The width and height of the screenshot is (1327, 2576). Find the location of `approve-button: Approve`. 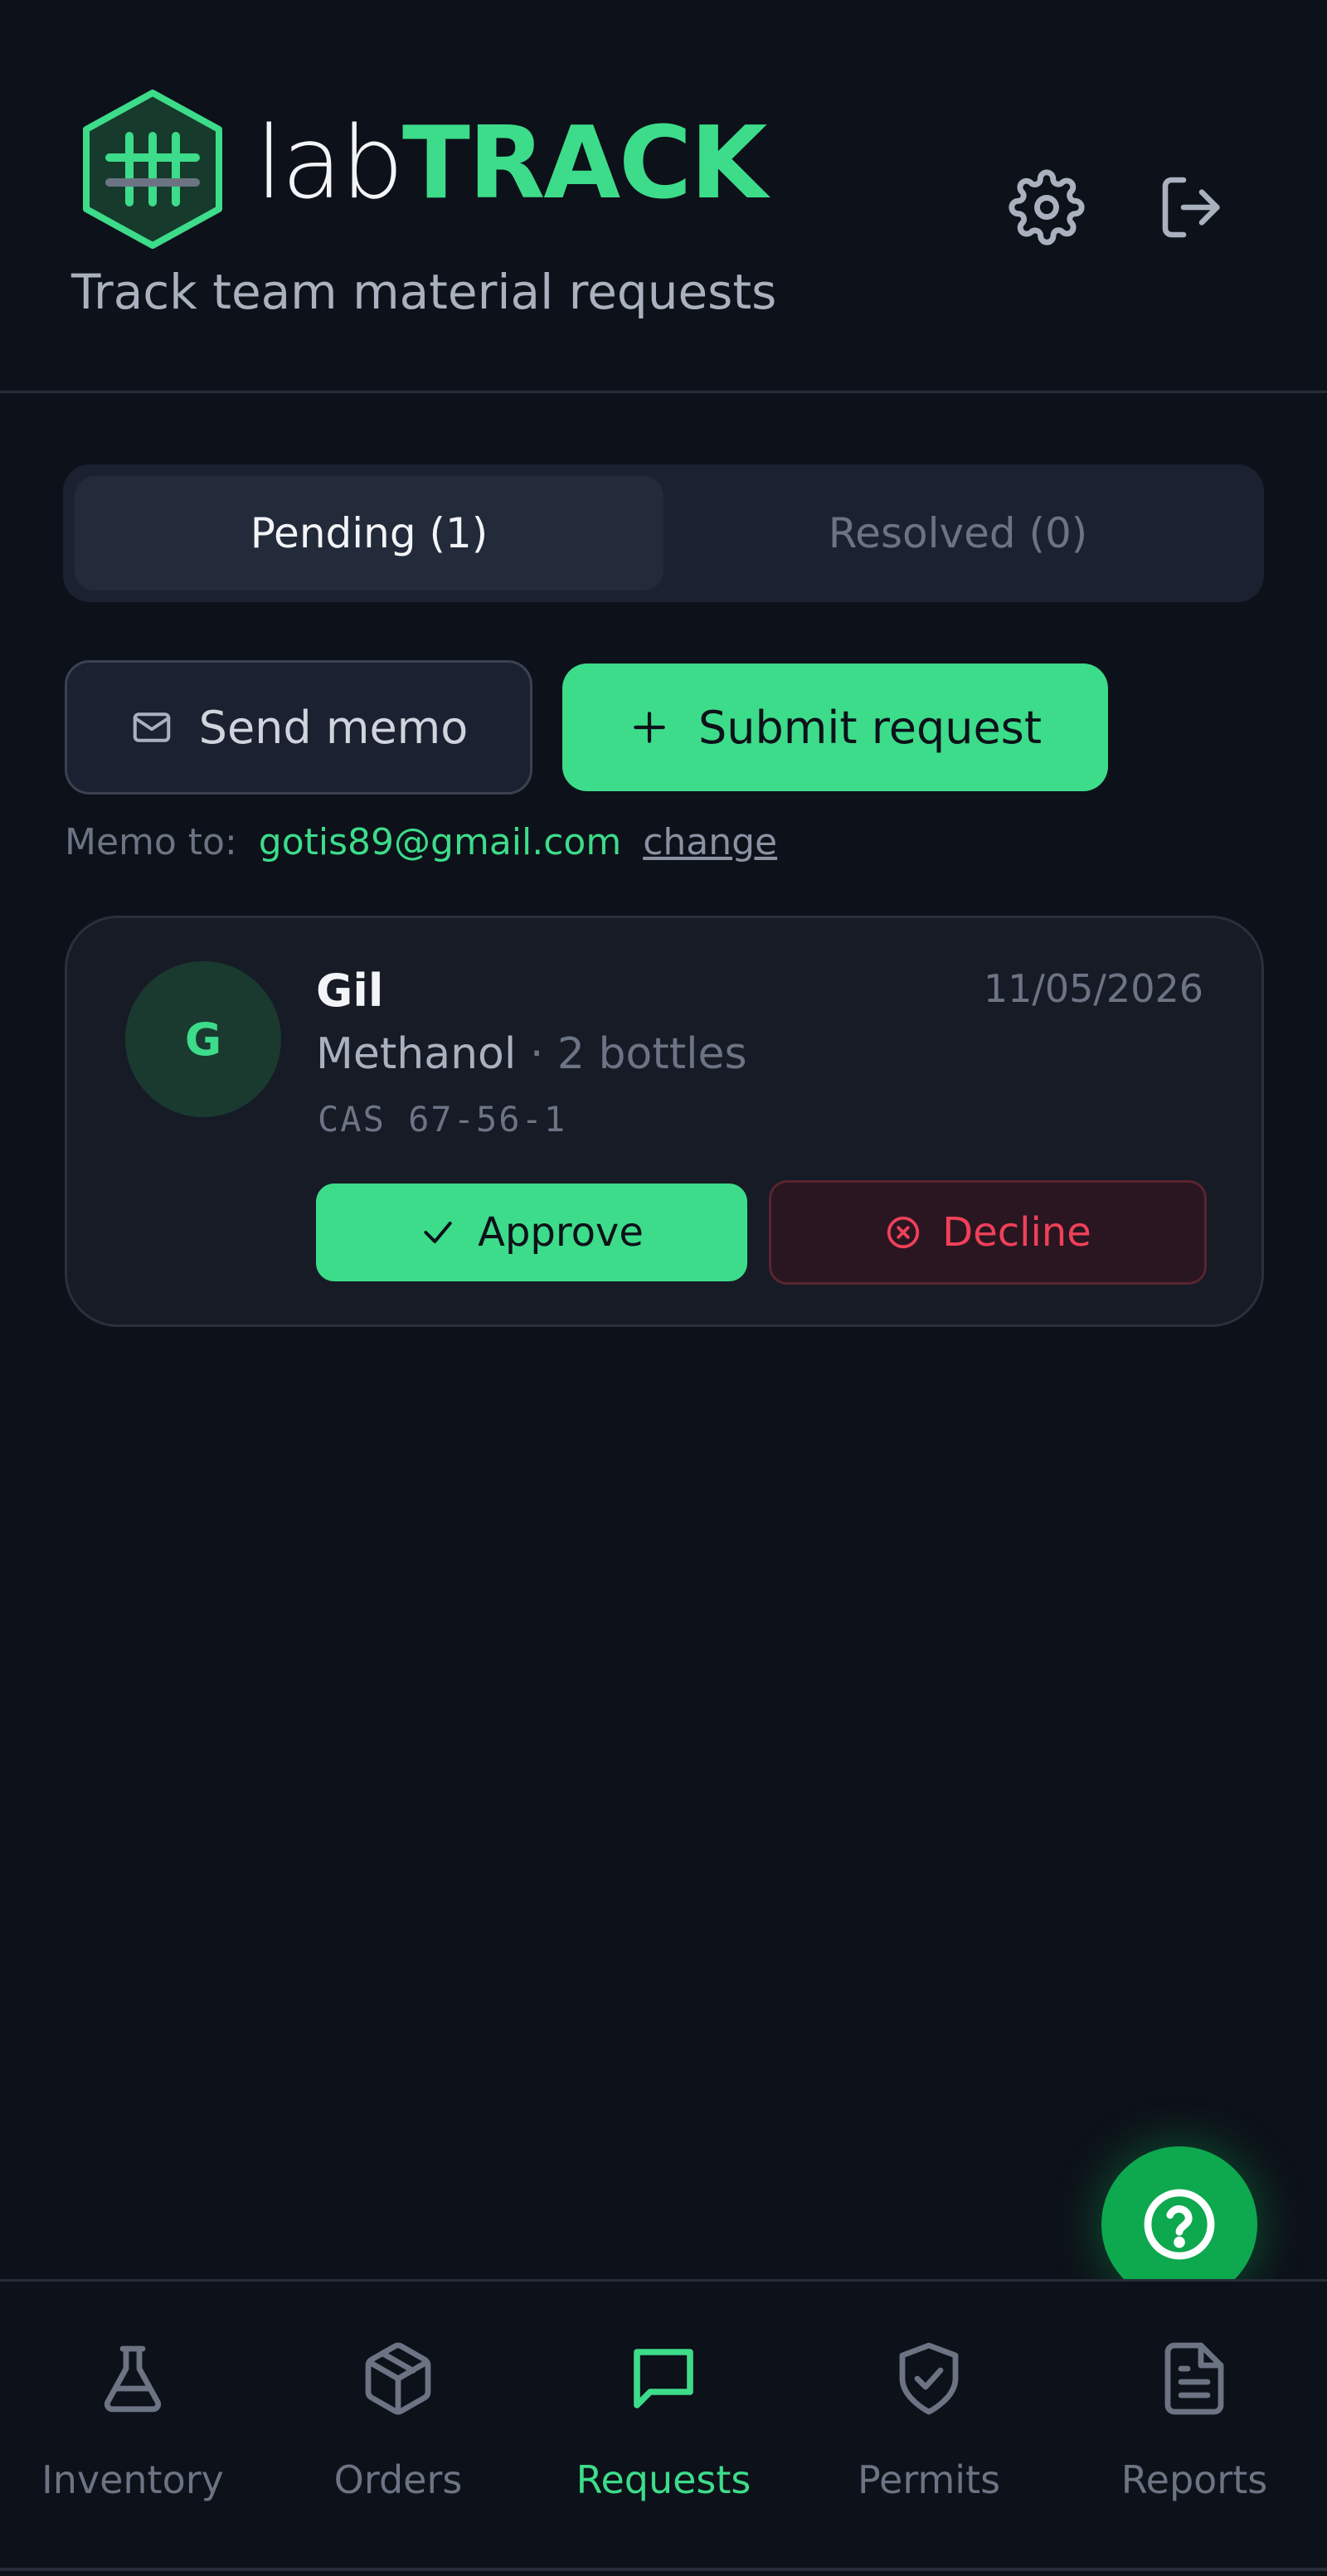

approve-button: Approve is located at coordinates (531, 1233).